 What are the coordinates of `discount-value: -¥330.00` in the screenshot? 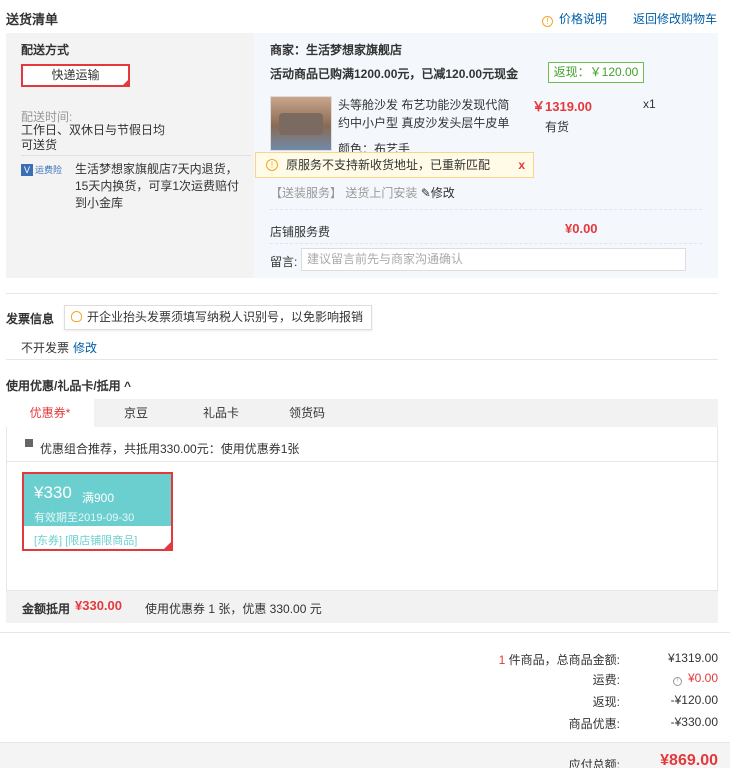 It's located at (694, 722).